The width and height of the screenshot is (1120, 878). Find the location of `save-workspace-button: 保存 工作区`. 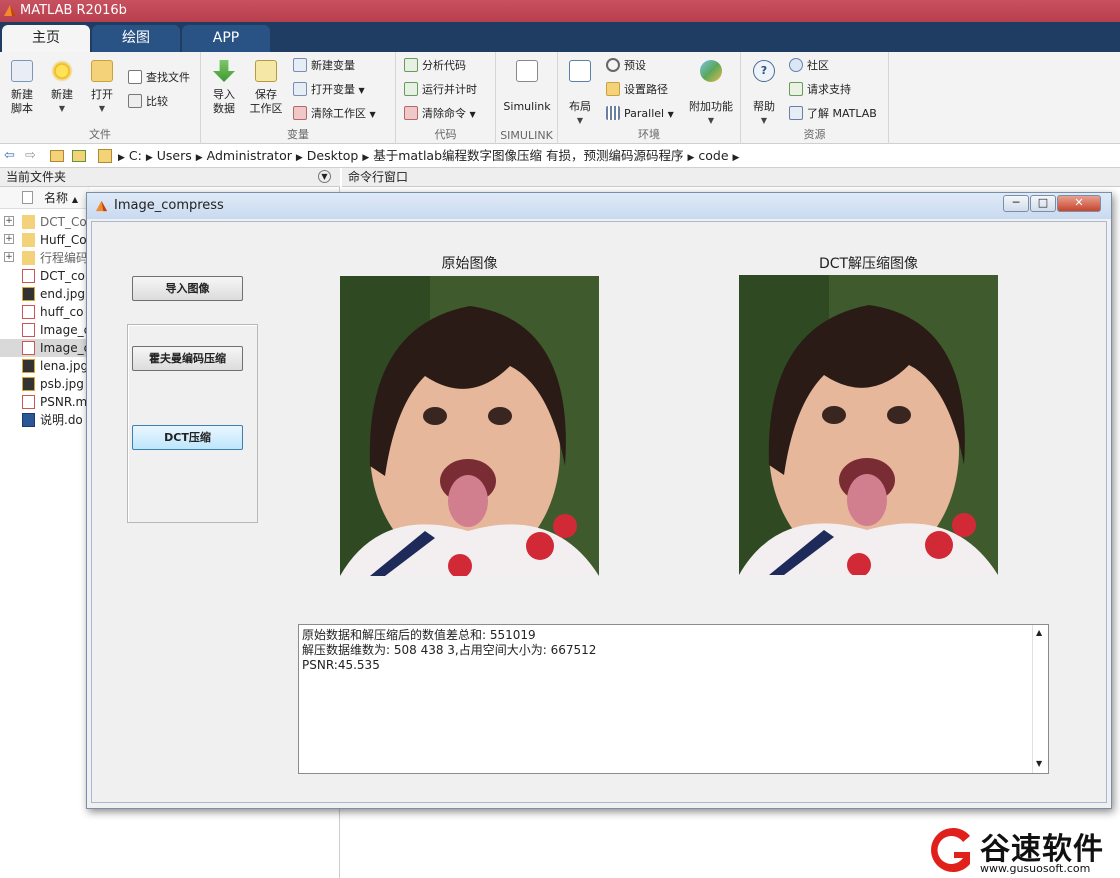

save-workspace-button: 保存 工作区 is located at coordinates (266, 87).